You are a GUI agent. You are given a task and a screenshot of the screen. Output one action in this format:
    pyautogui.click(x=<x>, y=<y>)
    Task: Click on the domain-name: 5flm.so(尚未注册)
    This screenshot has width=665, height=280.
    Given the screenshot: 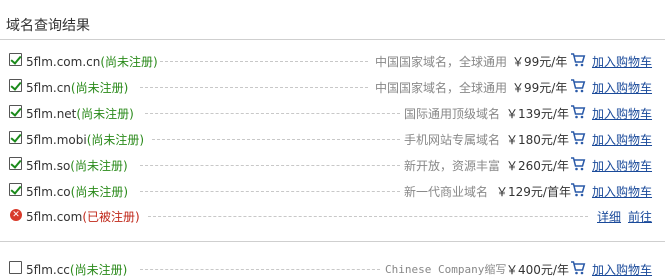 What is the action you would take?
    pyautogui.click(x=77, y=166)
    